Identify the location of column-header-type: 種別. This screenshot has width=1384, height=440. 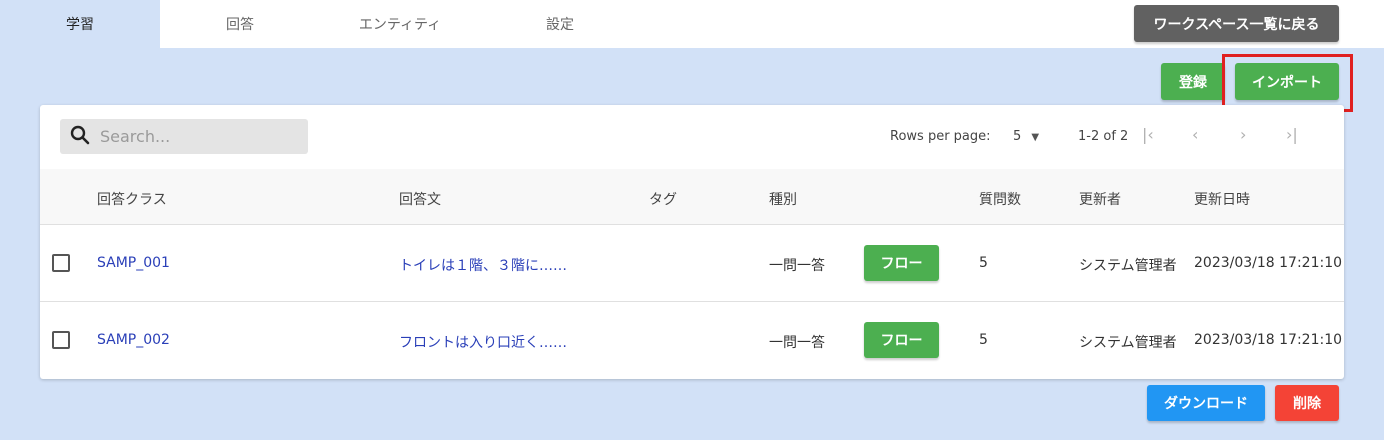
(783, 199).